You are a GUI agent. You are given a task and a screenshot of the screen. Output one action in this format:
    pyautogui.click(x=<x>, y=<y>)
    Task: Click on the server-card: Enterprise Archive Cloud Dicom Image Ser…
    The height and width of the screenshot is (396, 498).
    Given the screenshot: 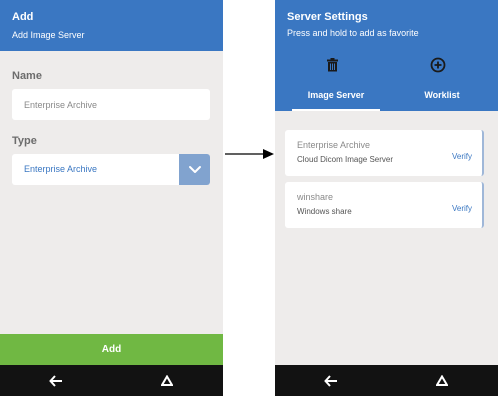 What is the action you would take?
    pyautogui.click(x=384, y=153)
    